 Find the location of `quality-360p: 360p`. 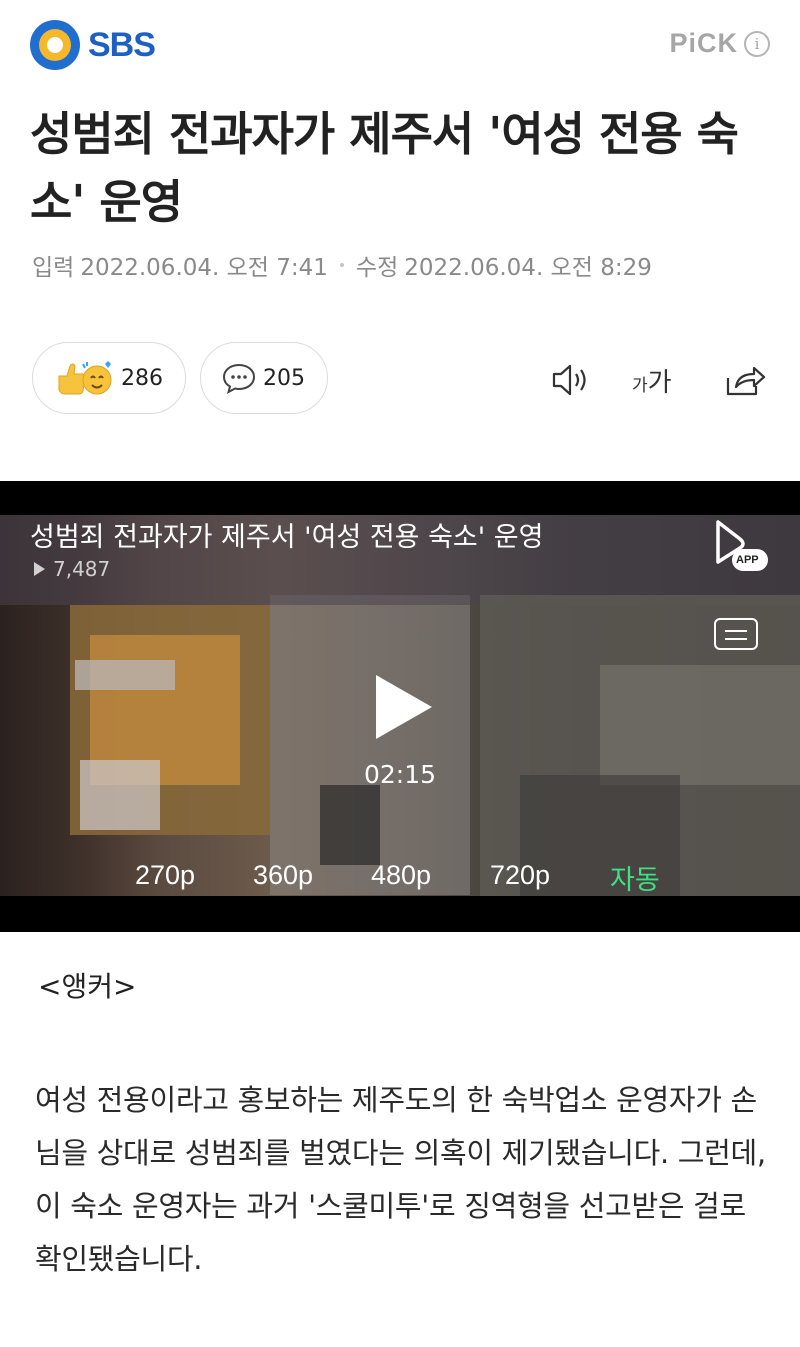

quality-360p: 360p is located at coordinates (283, 875).